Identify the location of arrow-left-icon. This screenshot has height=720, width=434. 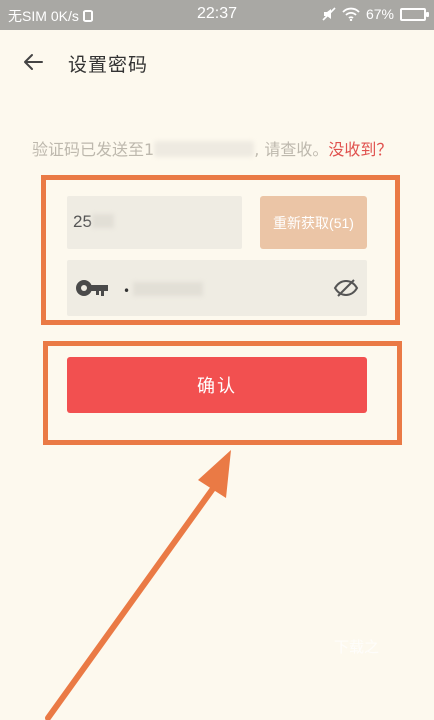
(33, 62).